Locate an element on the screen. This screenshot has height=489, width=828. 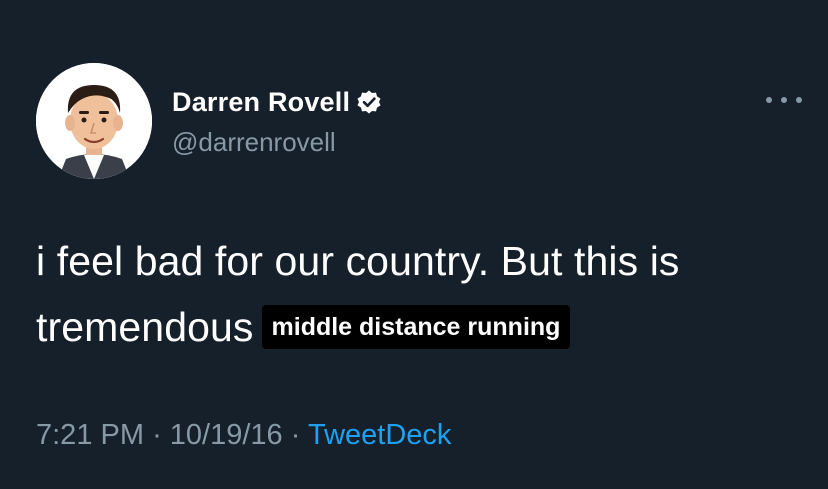
name-row: Darren Rovell is located at coordinates (277, 102).